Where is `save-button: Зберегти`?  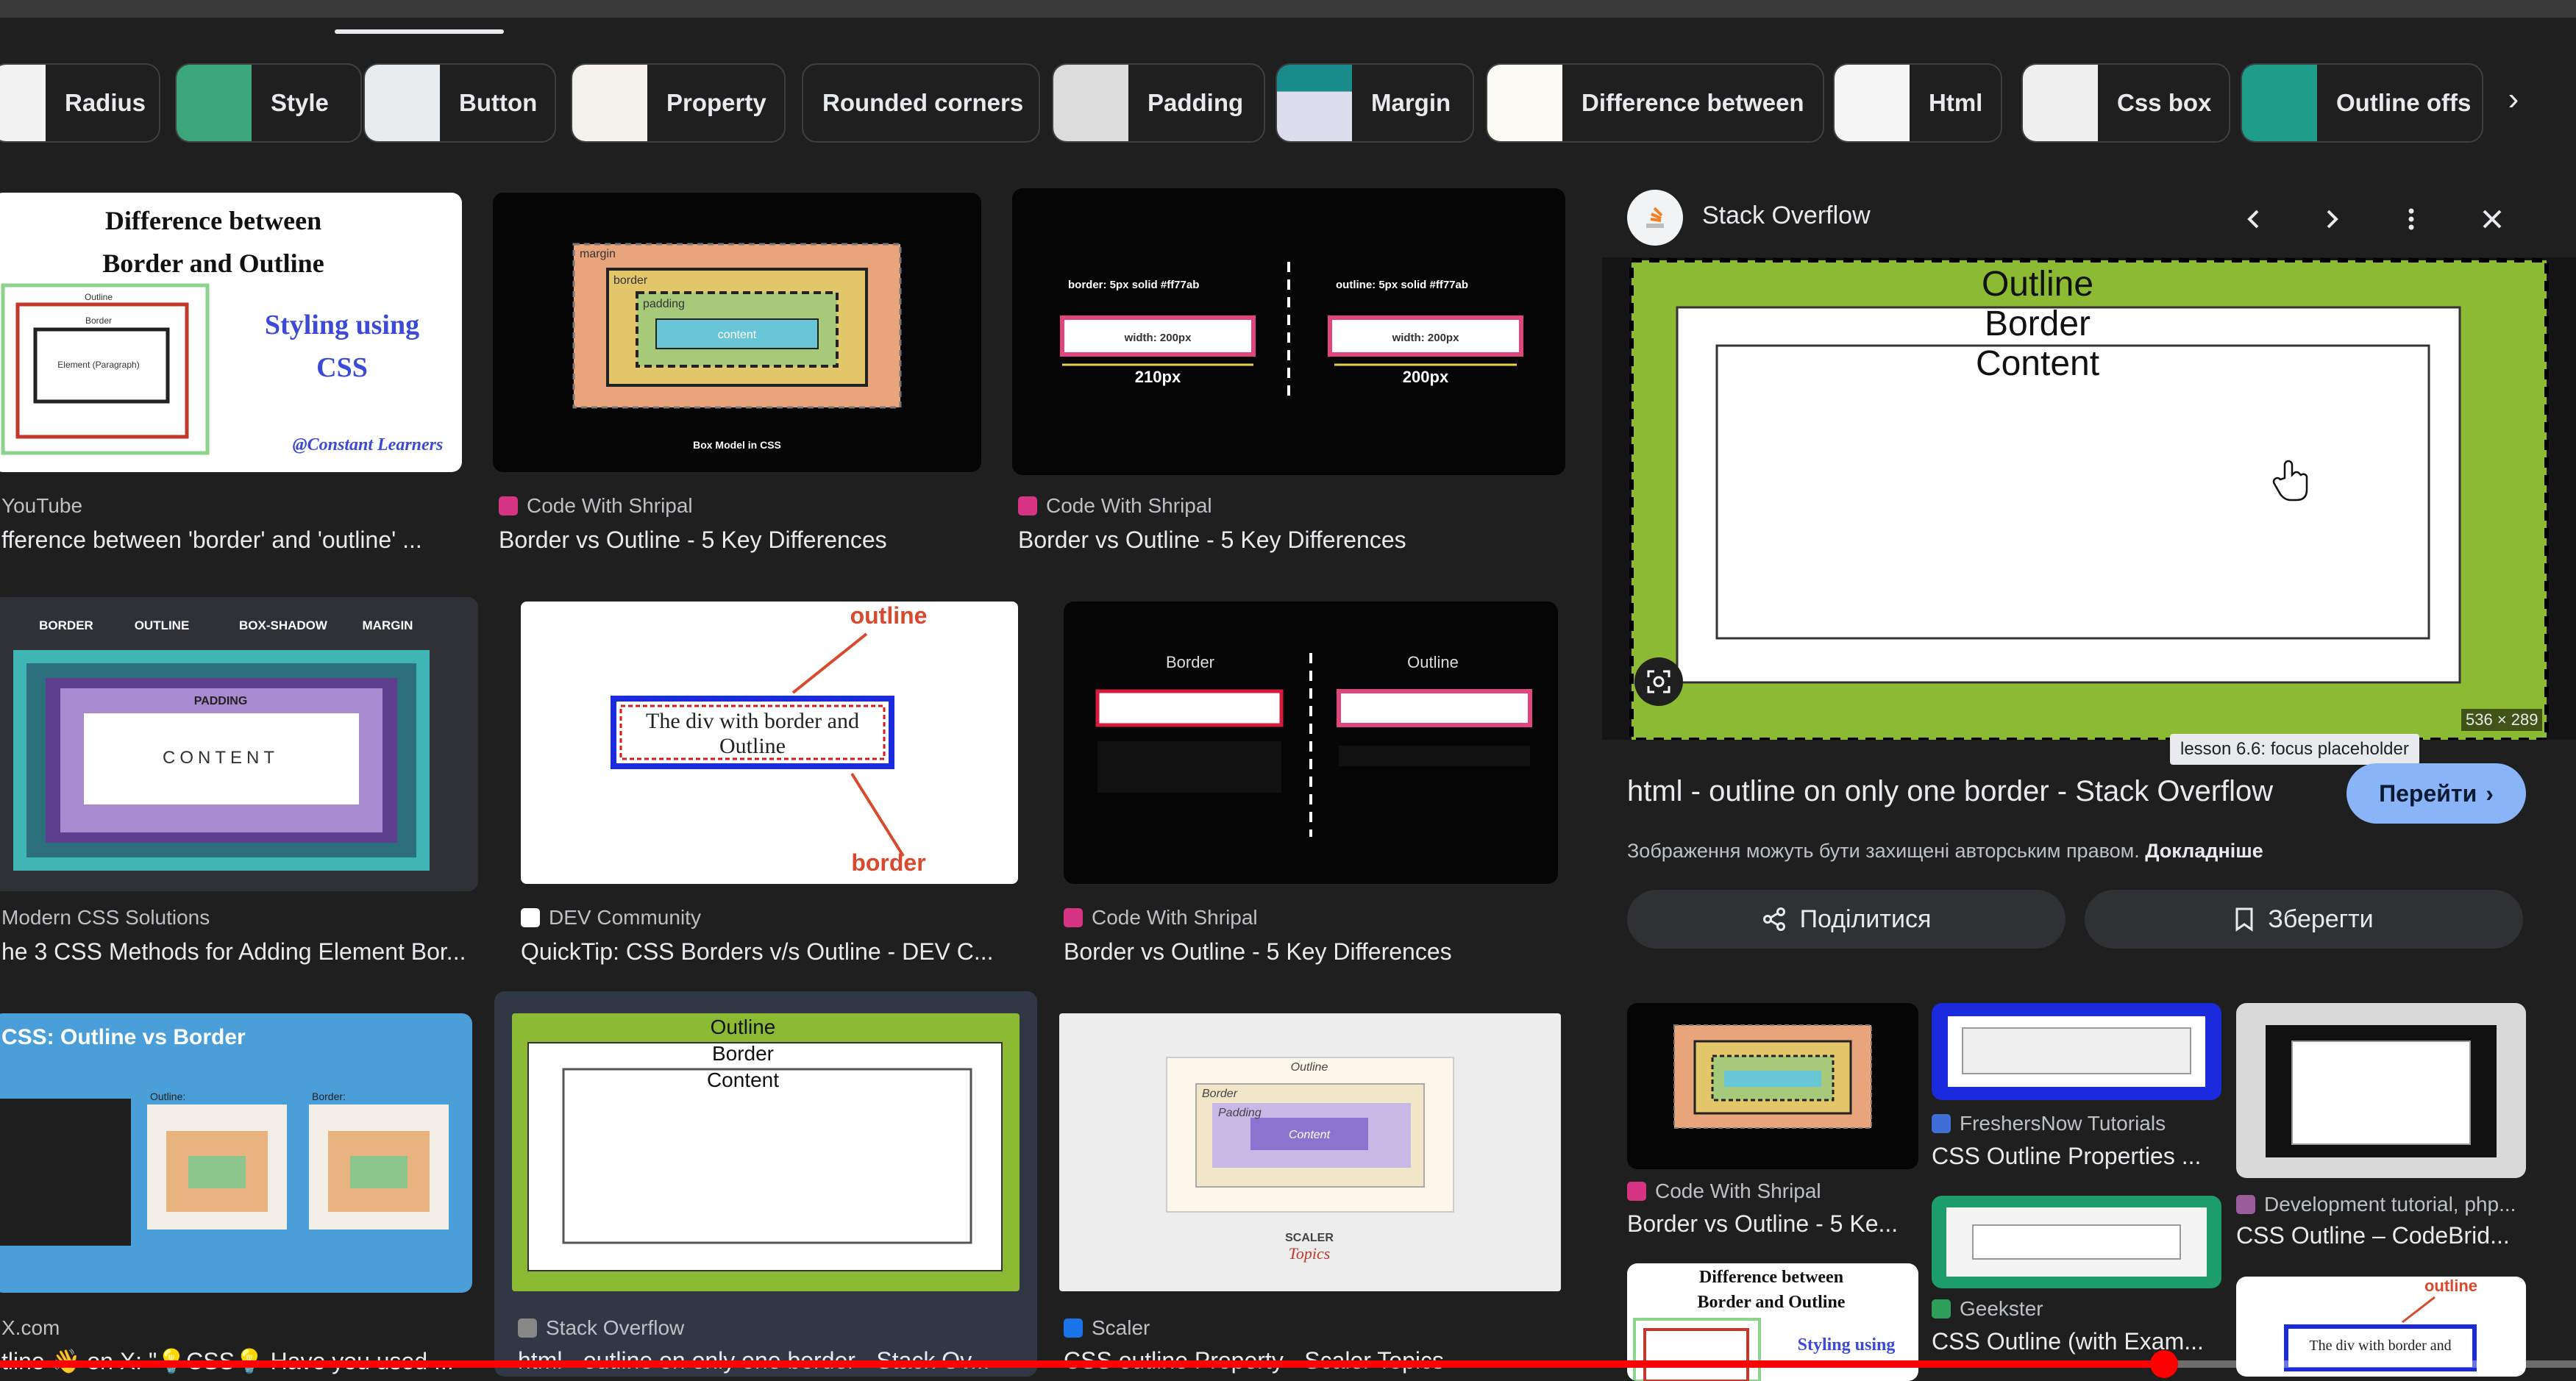
save-button: Зберегти is located at coordinates (2304, 919).